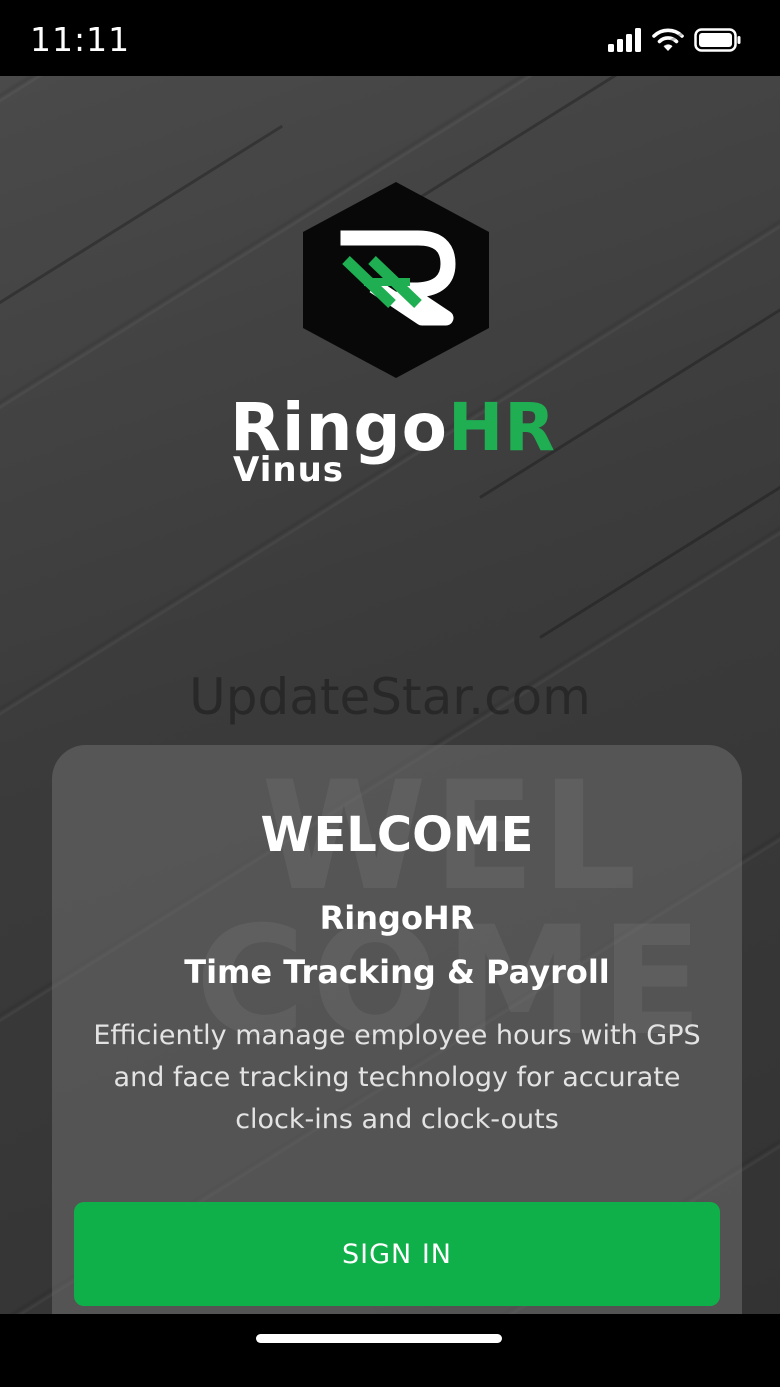 The width and height of the screenshot is (780, 1387). Describe the element at coordinates (397, 918) in the screenshot. I see `subtitle-line-1: RingoHR` at that location.